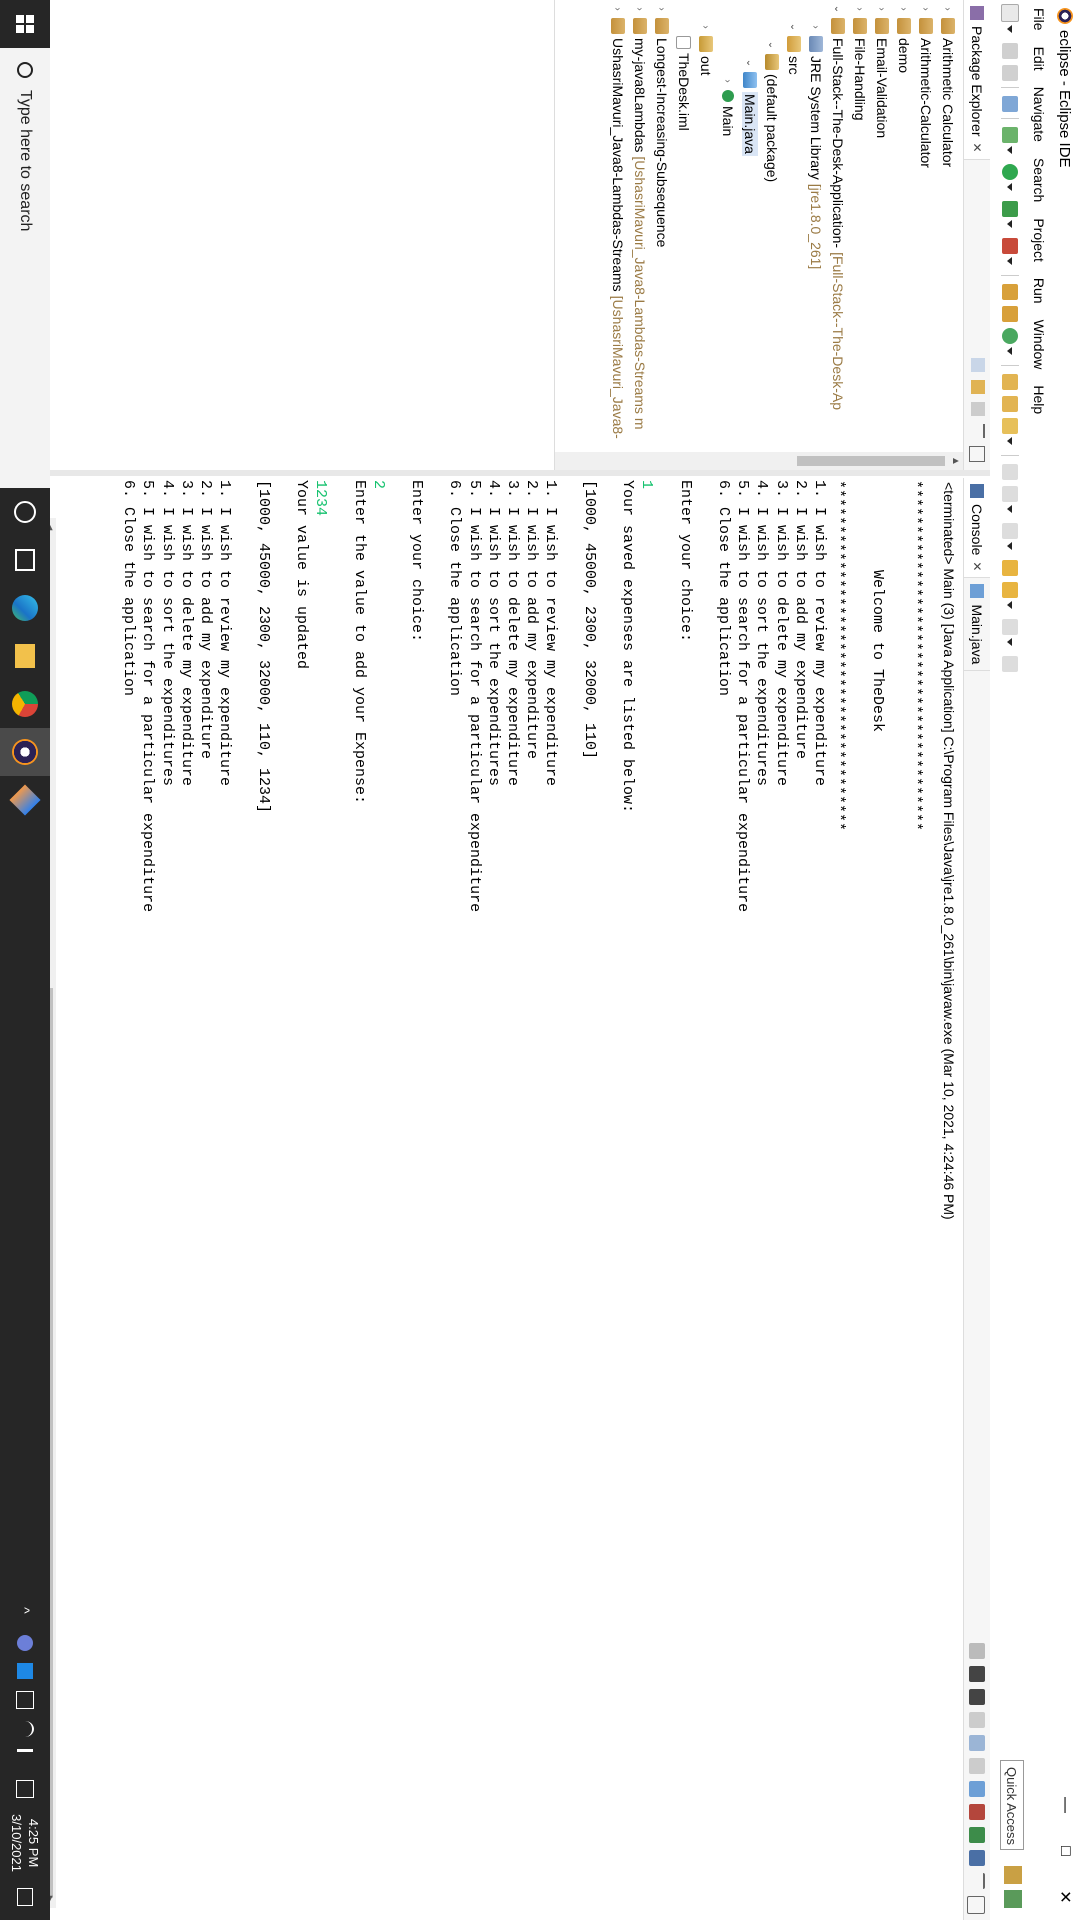 The width and height of the screenshot is (1080, 1920). I want to click on coverage-icon, so click(1010, 209).